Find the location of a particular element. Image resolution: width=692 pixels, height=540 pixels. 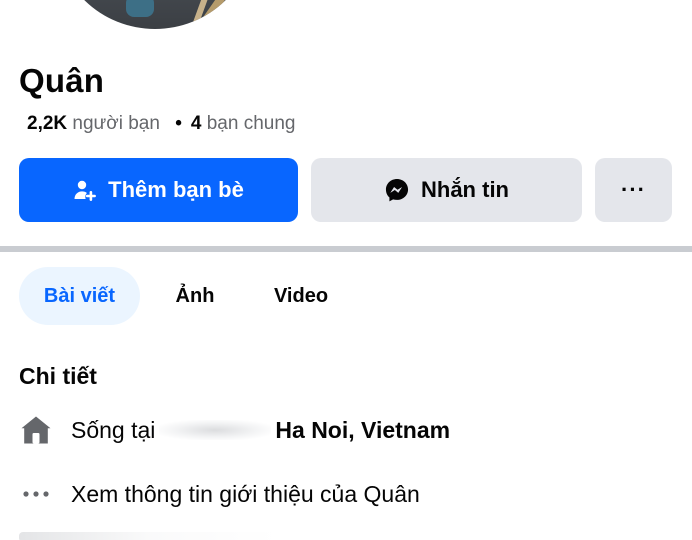

more-dots-icon: ··· is located at coordinates (633, 189).